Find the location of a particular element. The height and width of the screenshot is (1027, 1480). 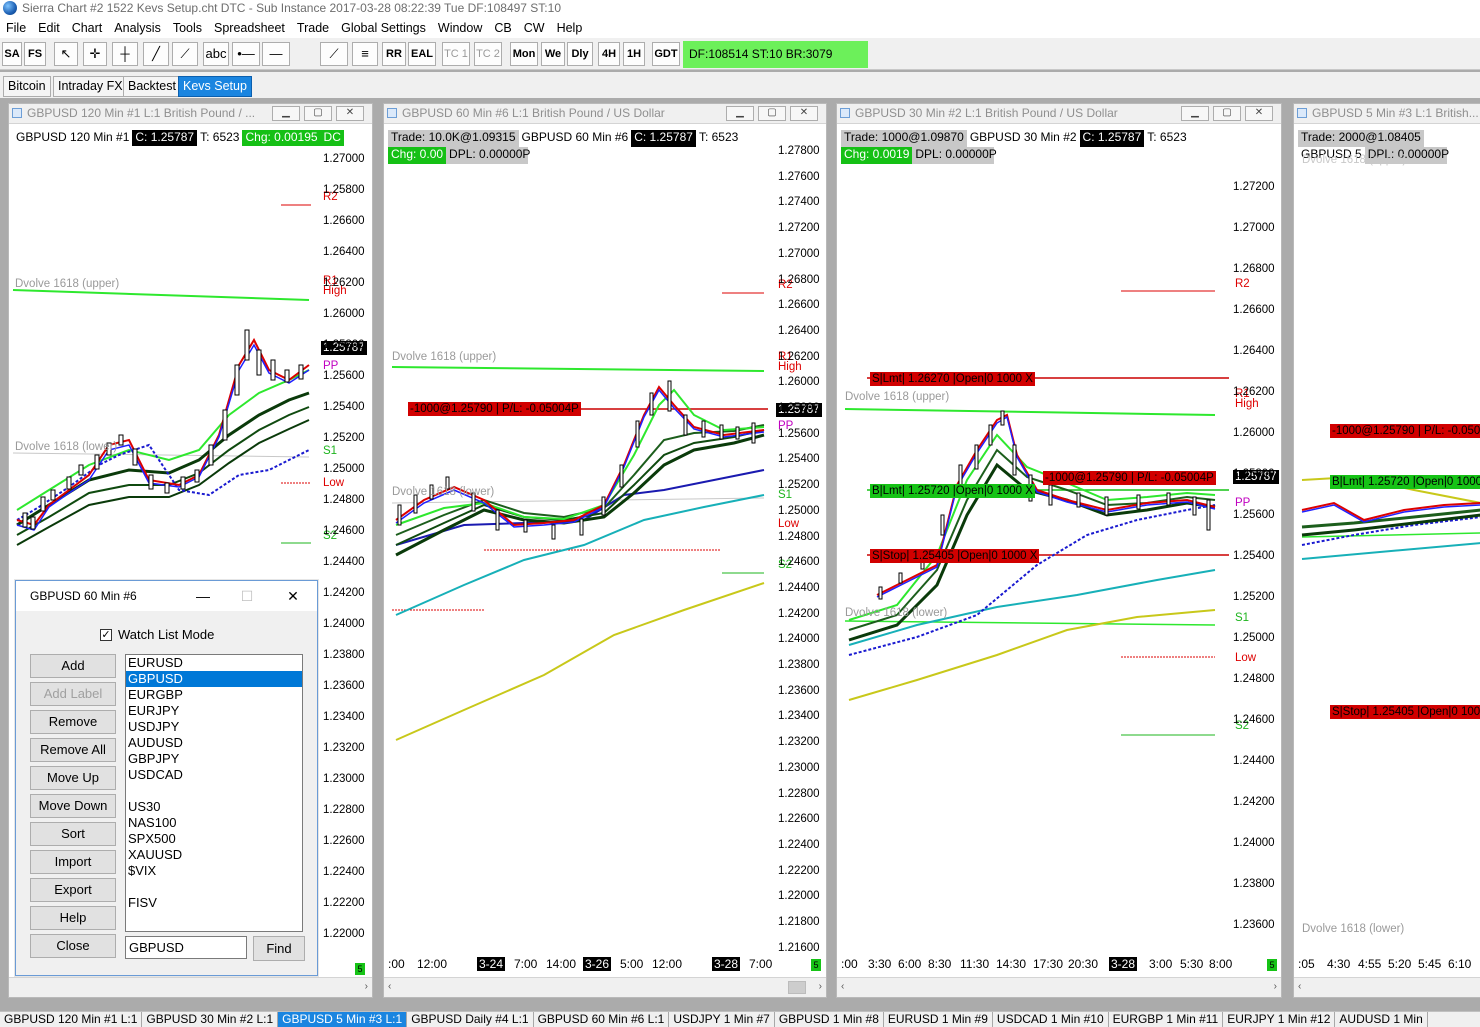

bottom-tab: EURUSD 1 Min #9 is located at coordinates (938, 1019).